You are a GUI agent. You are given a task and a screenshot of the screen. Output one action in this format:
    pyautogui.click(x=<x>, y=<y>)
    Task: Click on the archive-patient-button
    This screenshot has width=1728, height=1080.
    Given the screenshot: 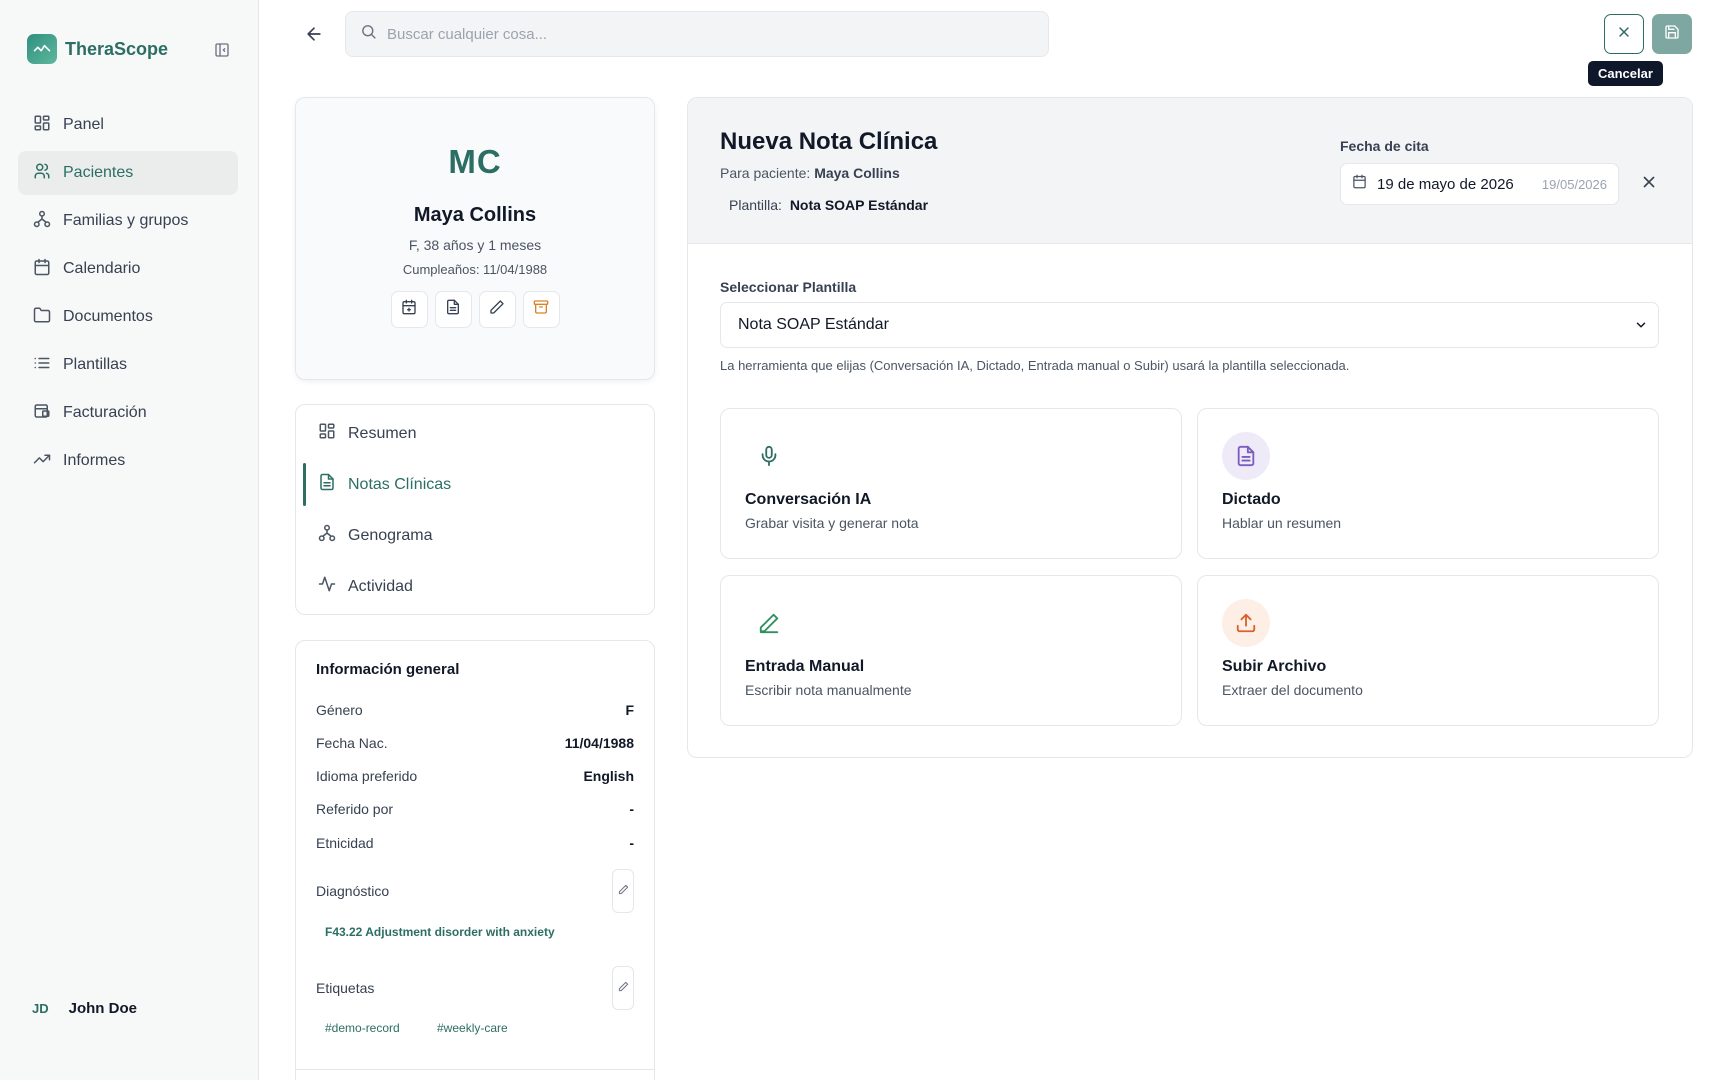 What is the action you would take?
    pyautogui.click(x=541, y=309)
    